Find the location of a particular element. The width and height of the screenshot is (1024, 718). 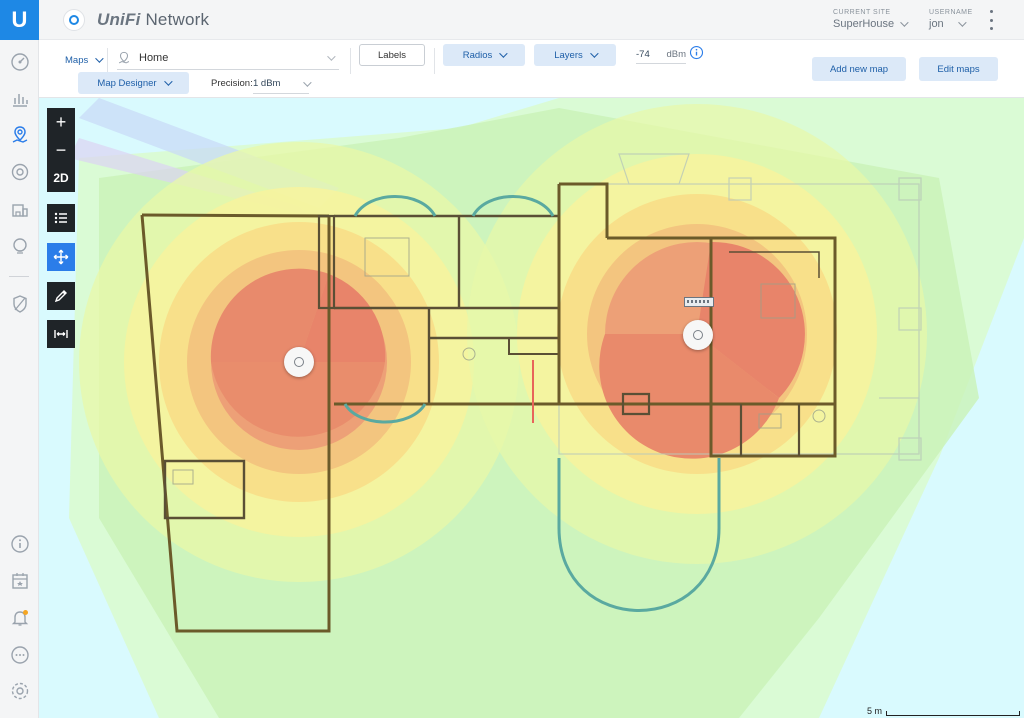

list-icon is located at coordinates (61, 218).